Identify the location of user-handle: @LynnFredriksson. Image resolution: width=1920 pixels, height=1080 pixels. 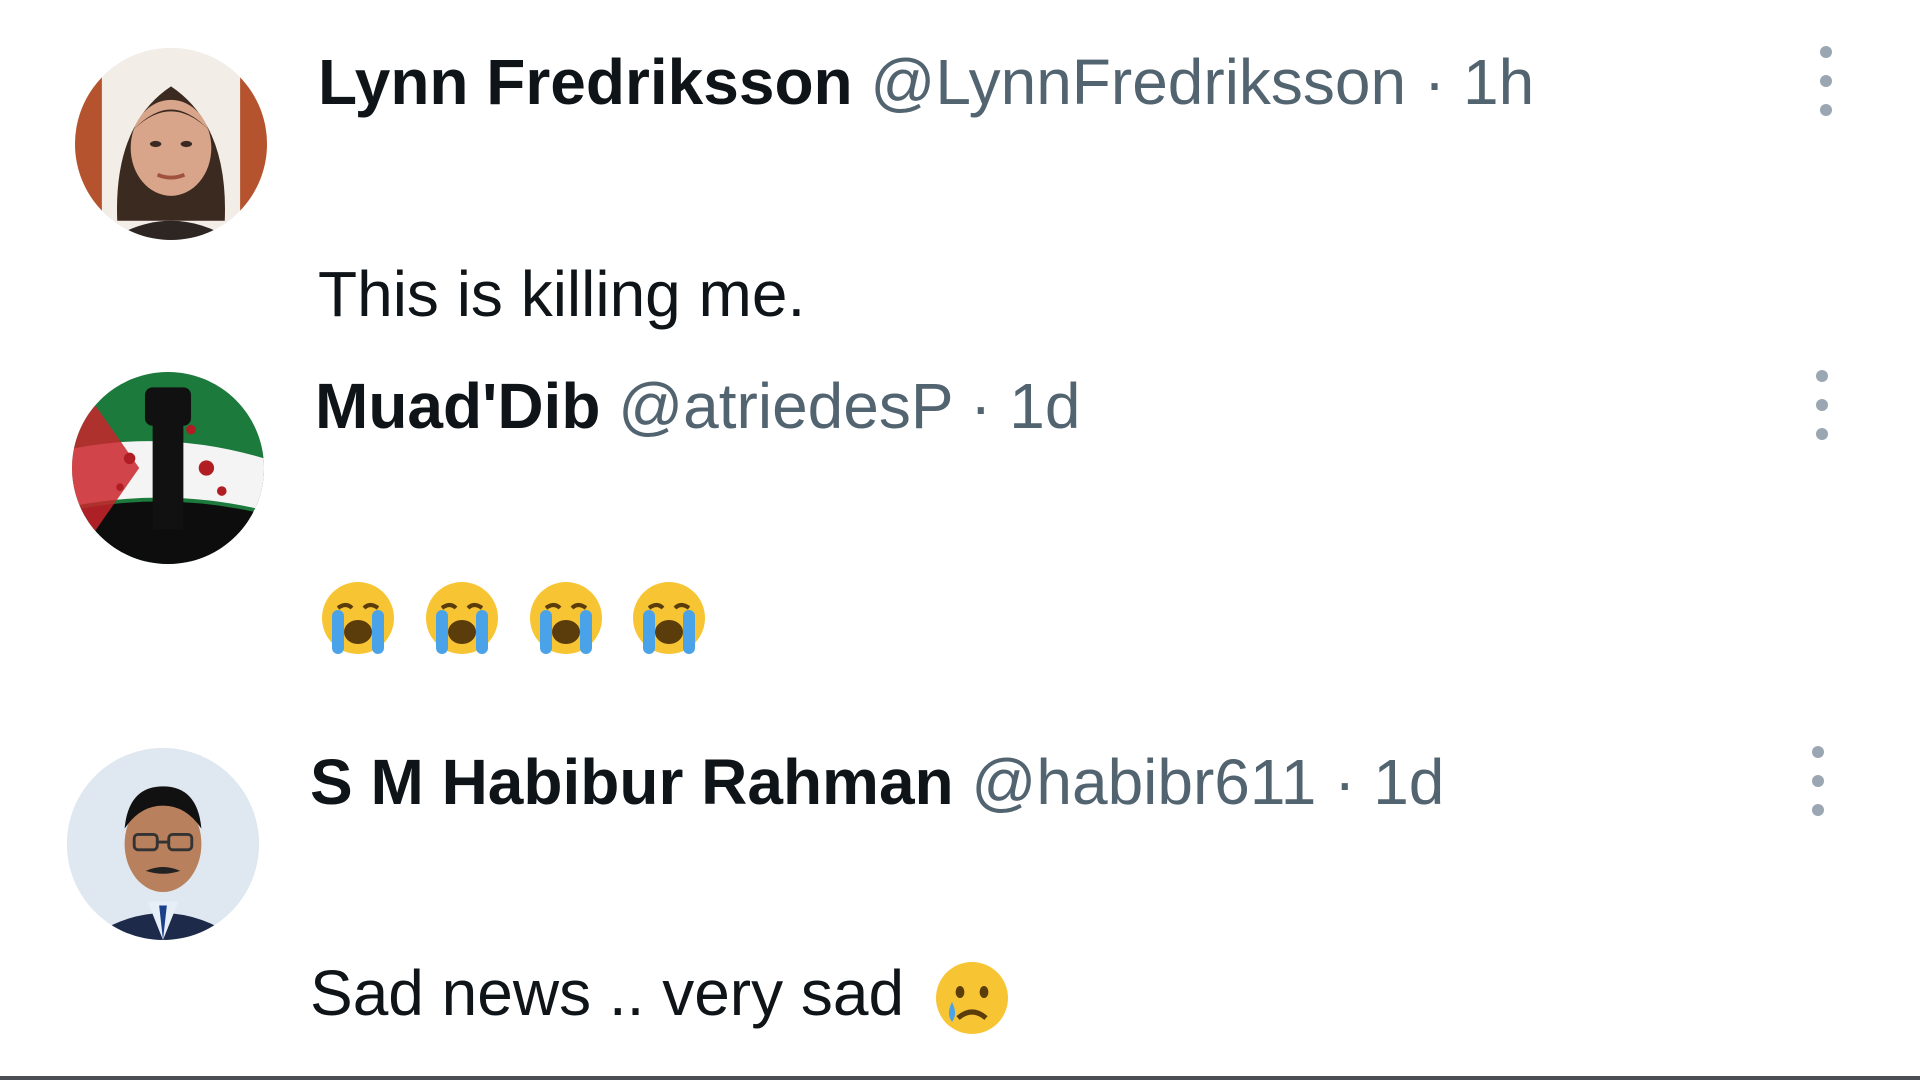
(1138, 82).